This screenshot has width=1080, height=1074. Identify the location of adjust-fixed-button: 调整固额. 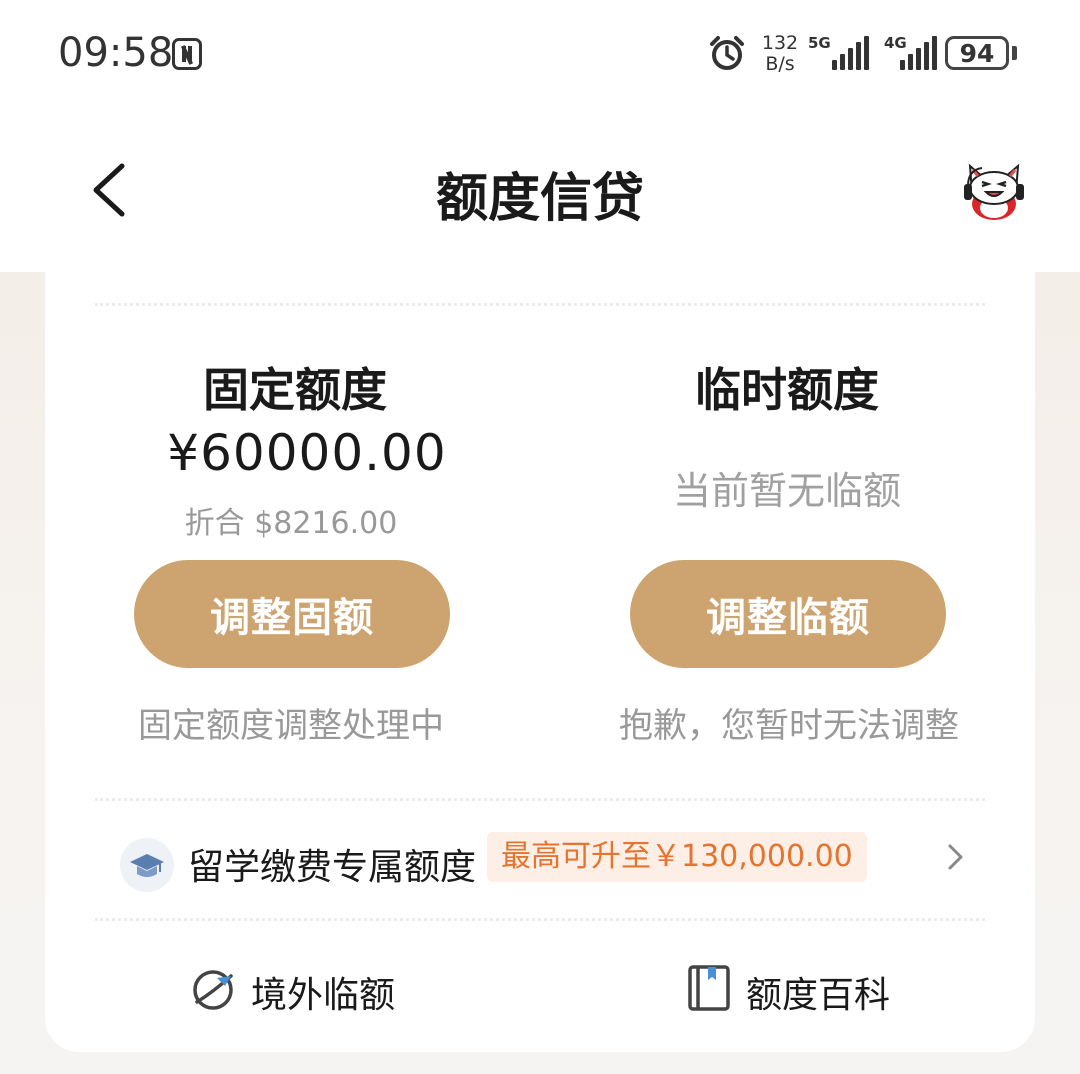
(292, 614).